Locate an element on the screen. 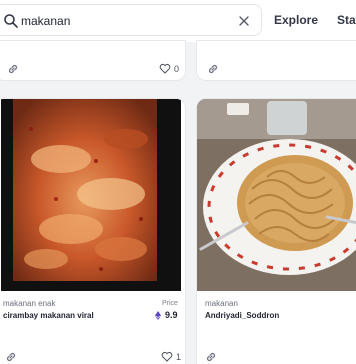 This screenshot has height=364, width=356. like-button: 1 is located at coordinates (171, 356).